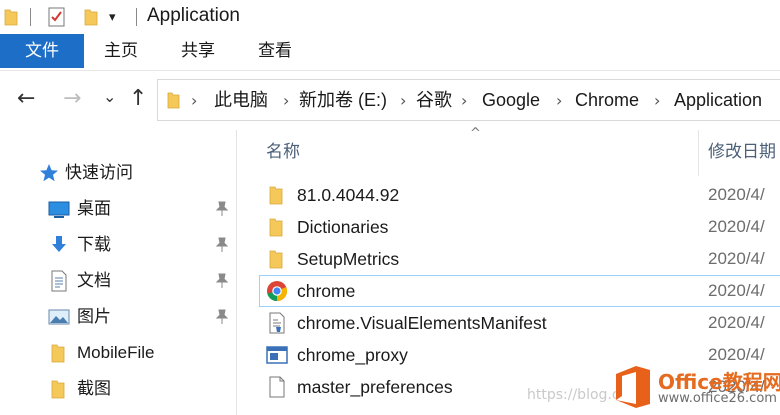 The width and height of the screenshot is (780, 415). What do you see at coordinates (275, 51) in the screenshot?
I see `tab-view: 查看` at bounding box center [275, 51].